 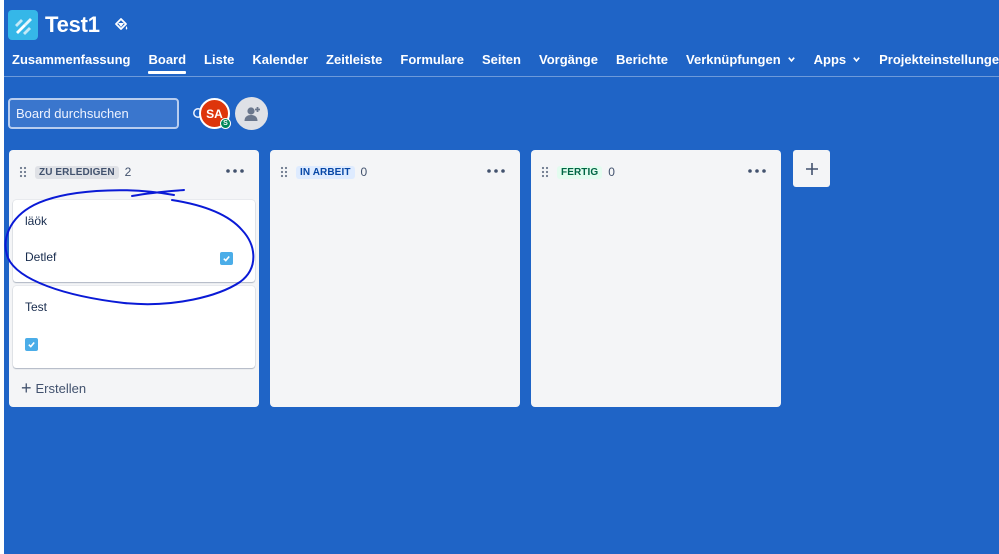 What do you see at coordinates (72, 24) in the screenshot?
I see `project-title: Test1` at bounding box center [72, 24].